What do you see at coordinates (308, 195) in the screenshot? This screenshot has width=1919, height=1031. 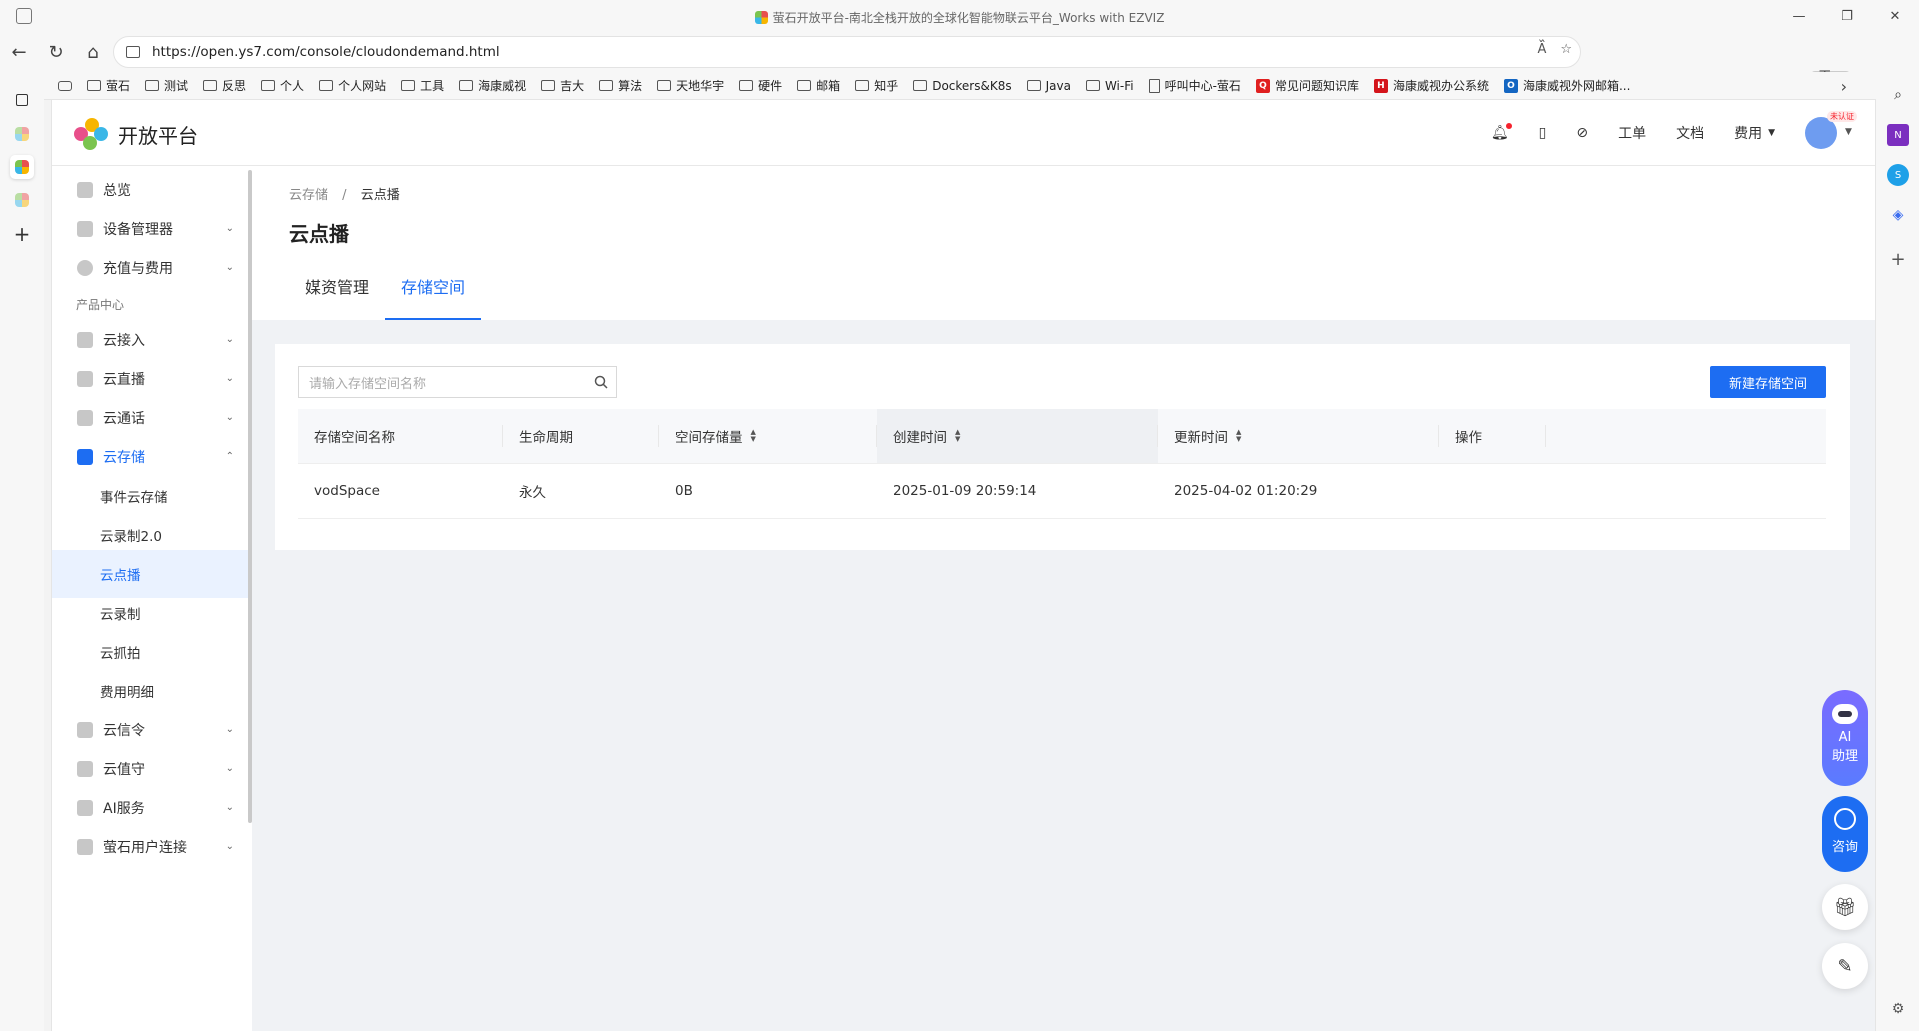 I see `breadcrumb-parent: 云存储` at bounding box center [308, 195].